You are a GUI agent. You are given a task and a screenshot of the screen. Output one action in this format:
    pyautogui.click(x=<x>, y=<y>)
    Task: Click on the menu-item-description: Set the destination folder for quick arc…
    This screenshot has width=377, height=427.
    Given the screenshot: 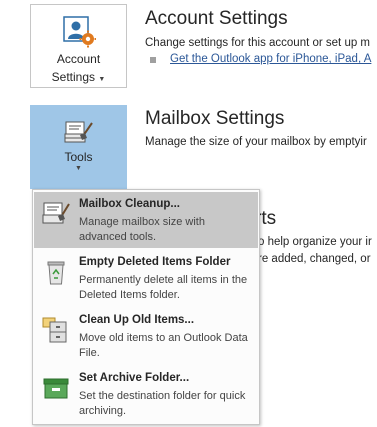 What is the action you would take?
    pyautogui.click(x=162, y=403)
    